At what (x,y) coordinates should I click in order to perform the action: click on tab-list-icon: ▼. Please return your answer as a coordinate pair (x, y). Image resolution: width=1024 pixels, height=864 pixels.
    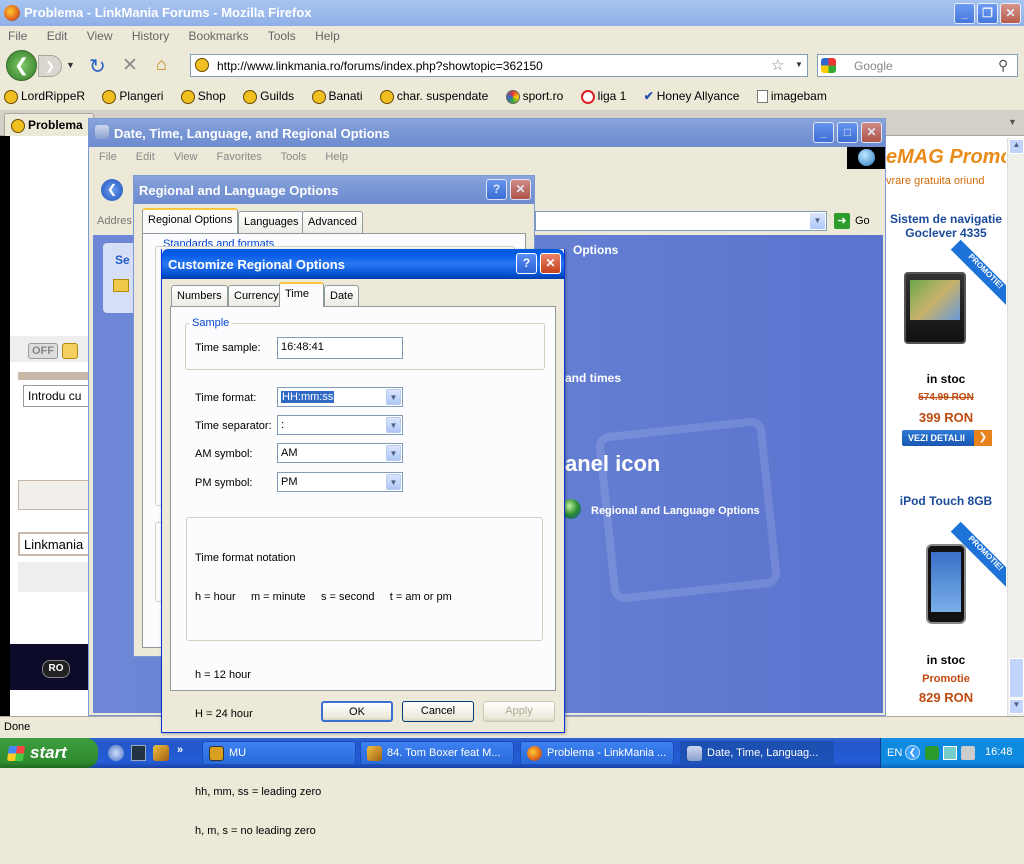
    Looking at the image, I should click on (1012, 122).